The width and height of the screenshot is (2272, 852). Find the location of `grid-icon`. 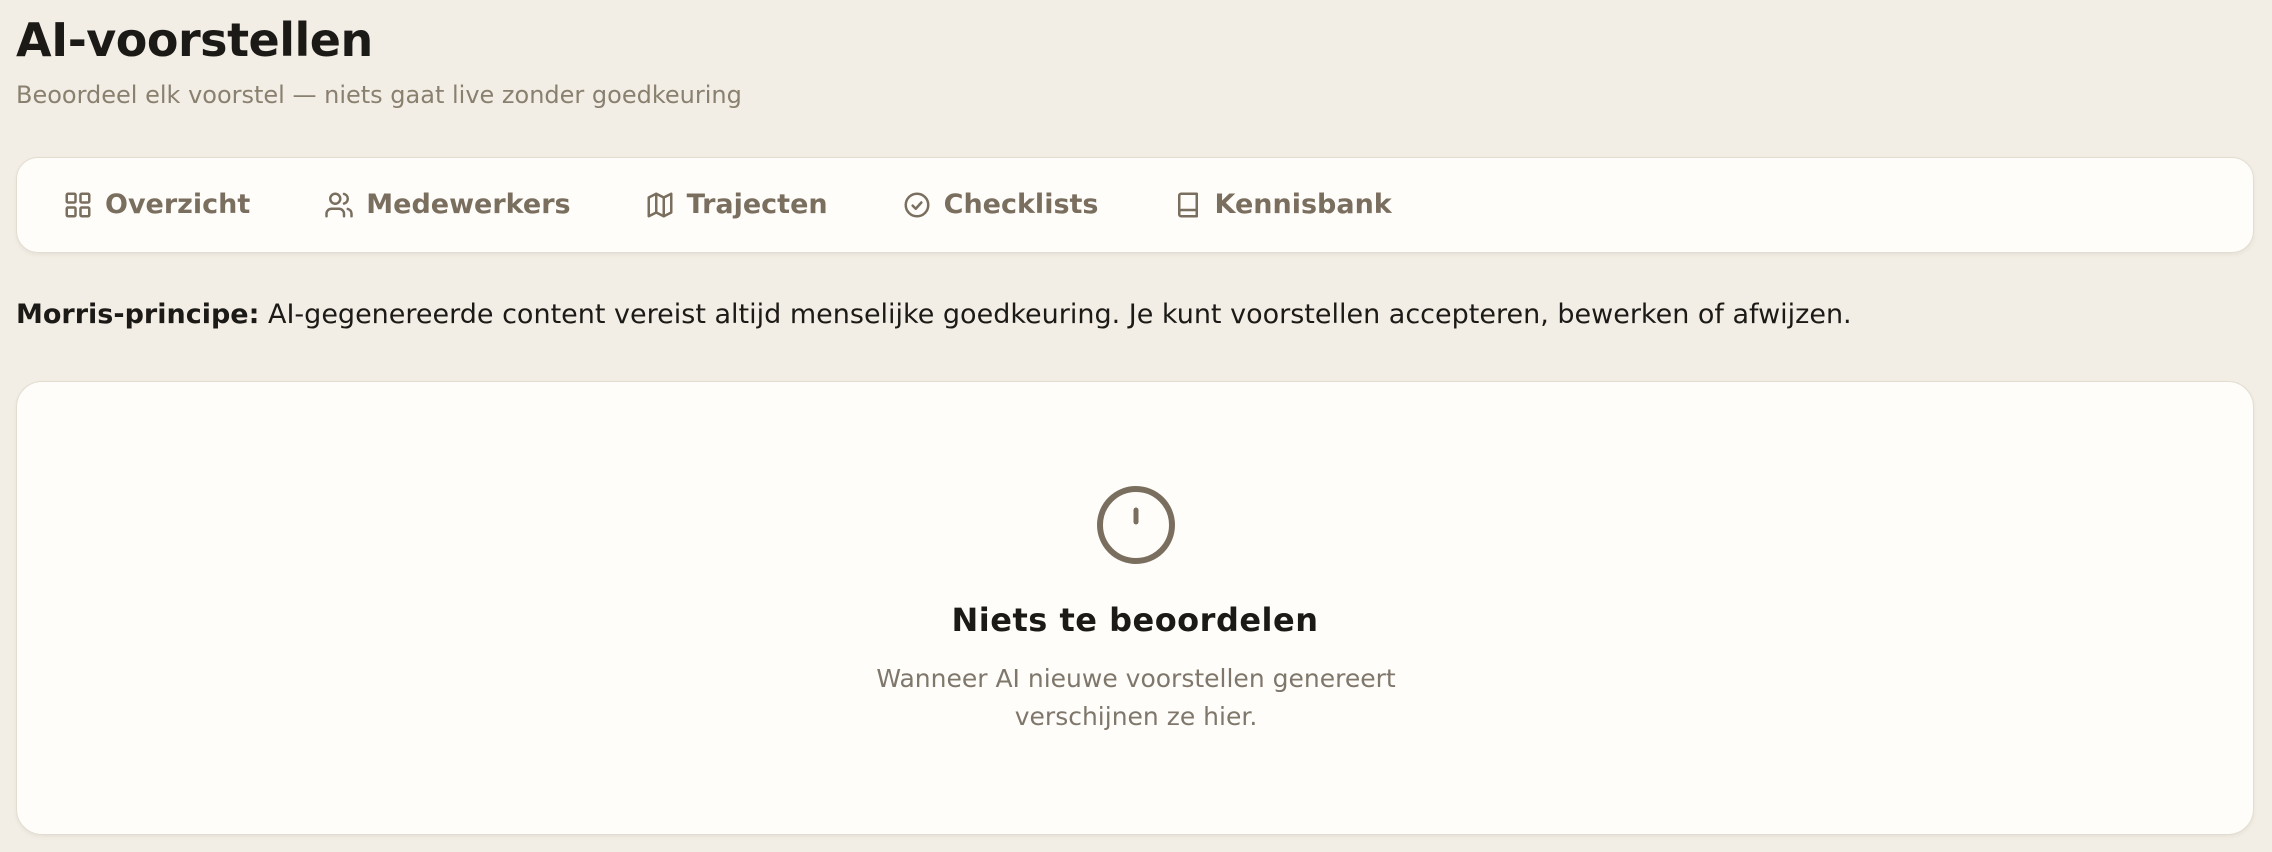

grid-icon is located at coordinates (78, 205).